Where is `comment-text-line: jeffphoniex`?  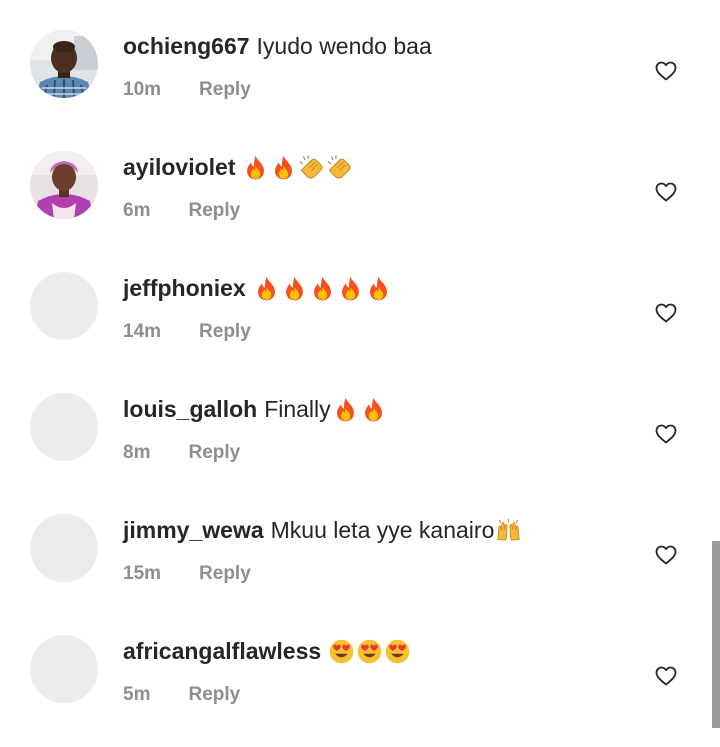
comment-text-line: jeffphoniex is located at coordinates (257, 288).